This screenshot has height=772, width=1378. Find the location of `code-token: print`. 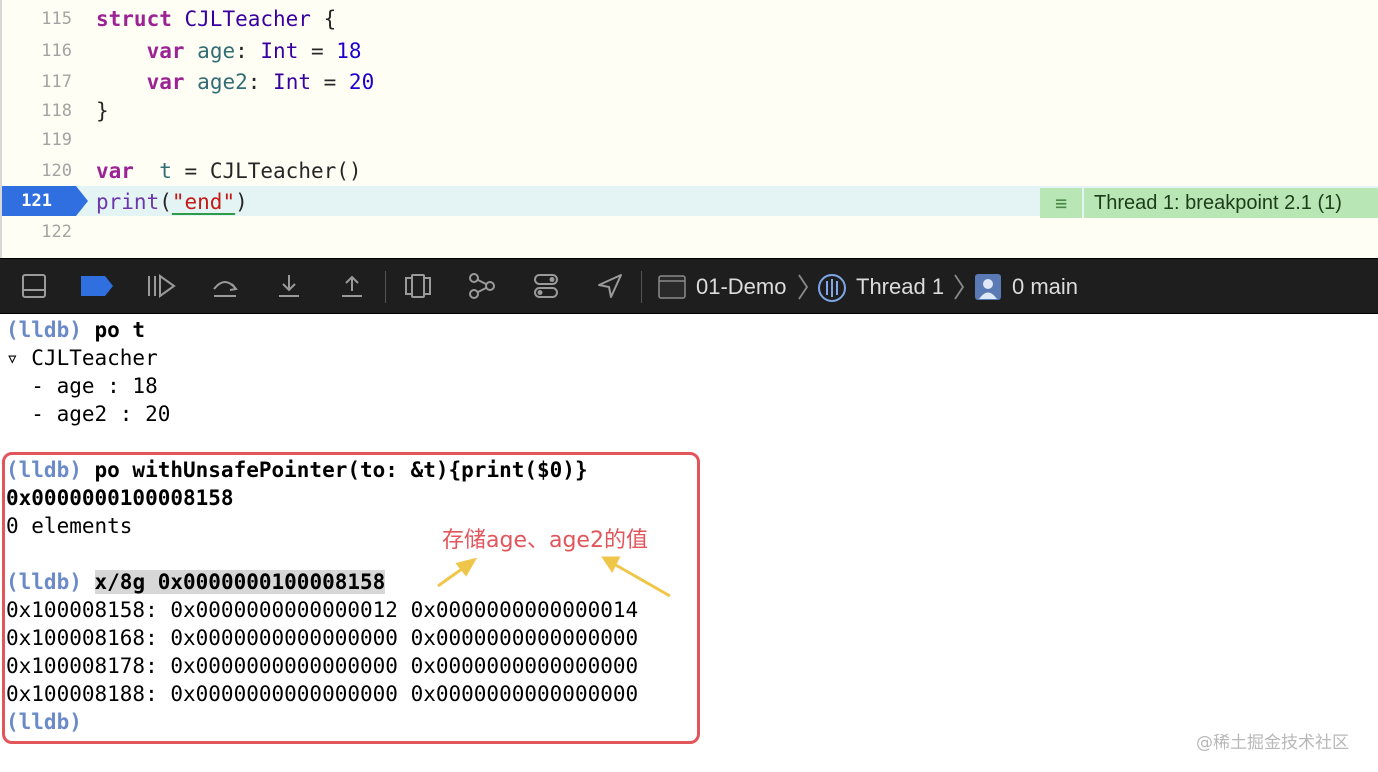

code-token: print is located at coordinates (128, 202).